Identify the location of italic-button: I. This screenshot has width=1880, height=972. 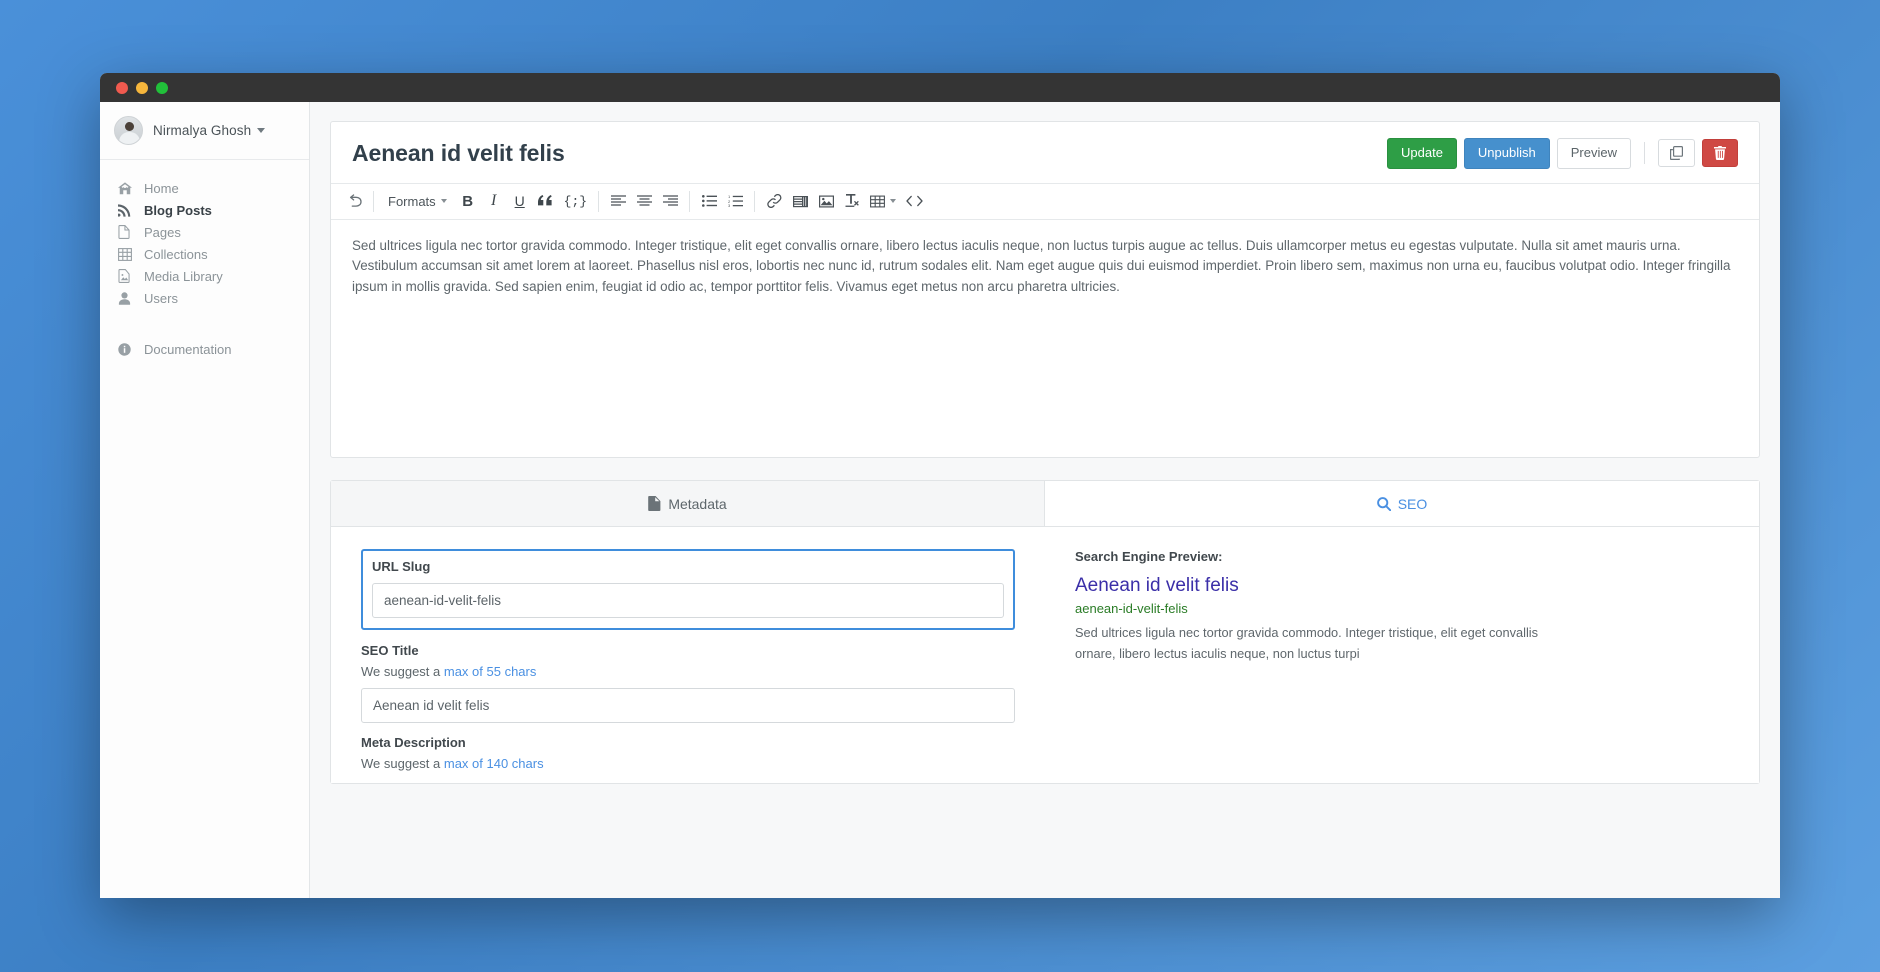
(494, 201).